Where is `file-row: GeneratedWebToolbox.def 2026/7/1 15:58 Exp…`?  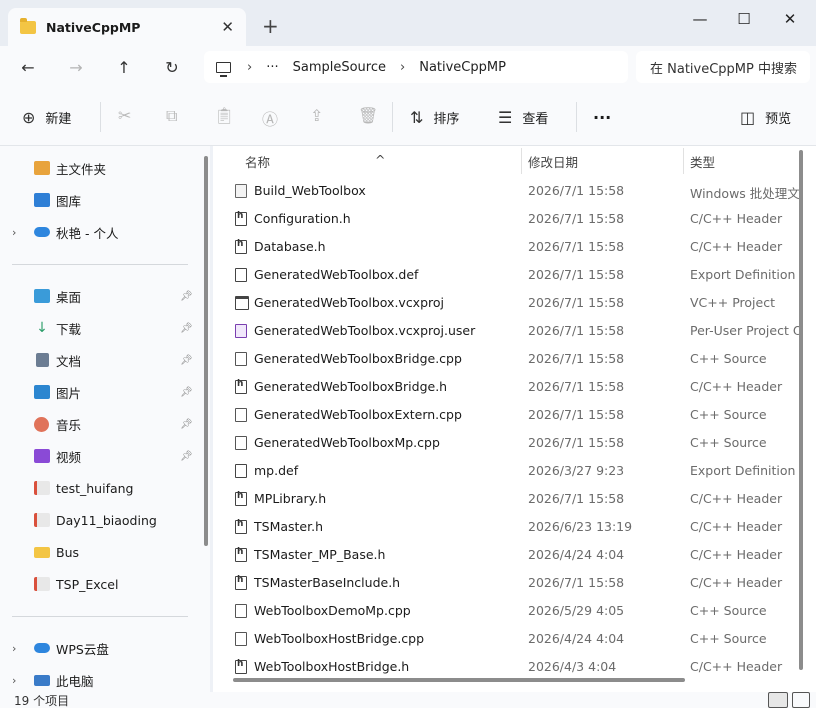 file-row: GeneratedWebToolbox.def 2026/7/1 15:58 Exp… is located at coordinates (508, 275).